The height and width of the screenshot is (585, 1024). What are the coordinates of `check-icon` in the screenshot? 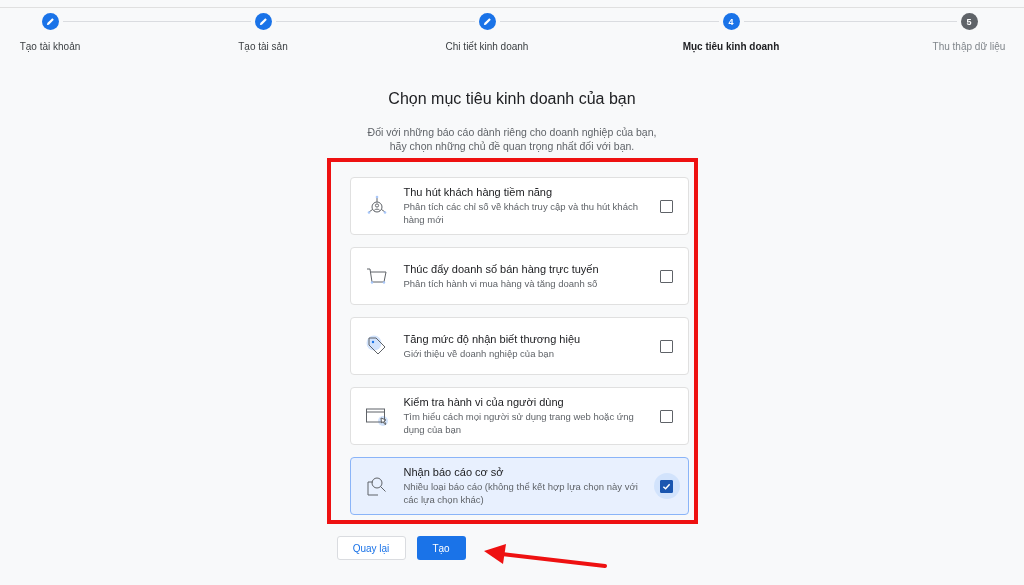 It's located at (666, 486).